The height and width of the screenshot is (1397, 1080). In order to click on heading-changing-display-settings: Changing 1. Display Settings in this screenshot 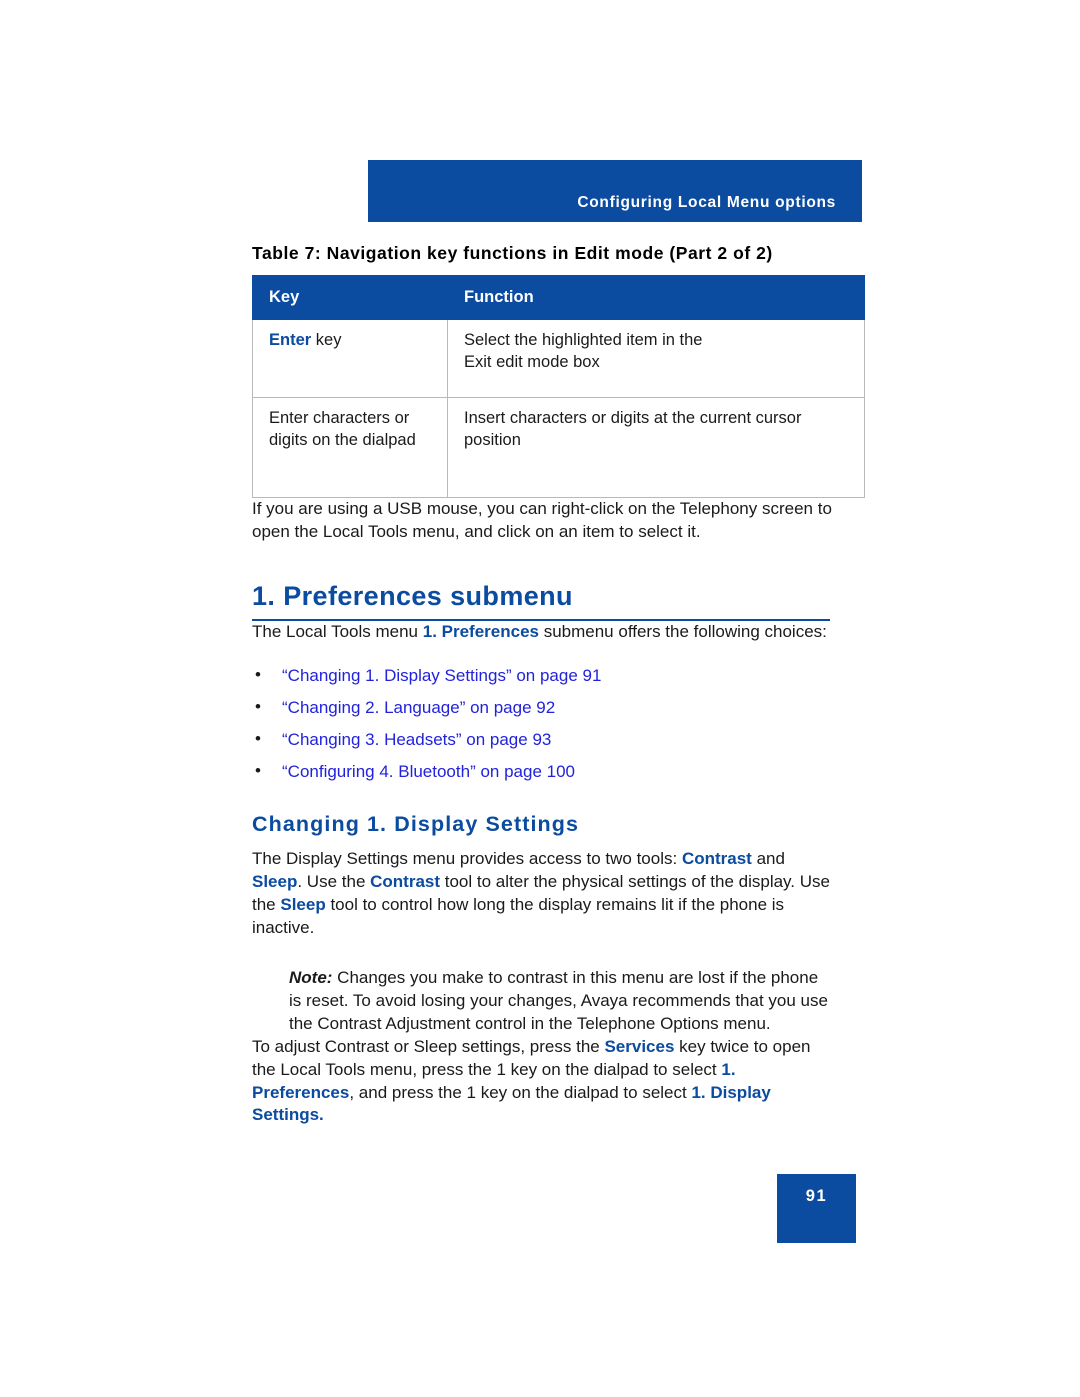, I will do `click(416, 824)`.